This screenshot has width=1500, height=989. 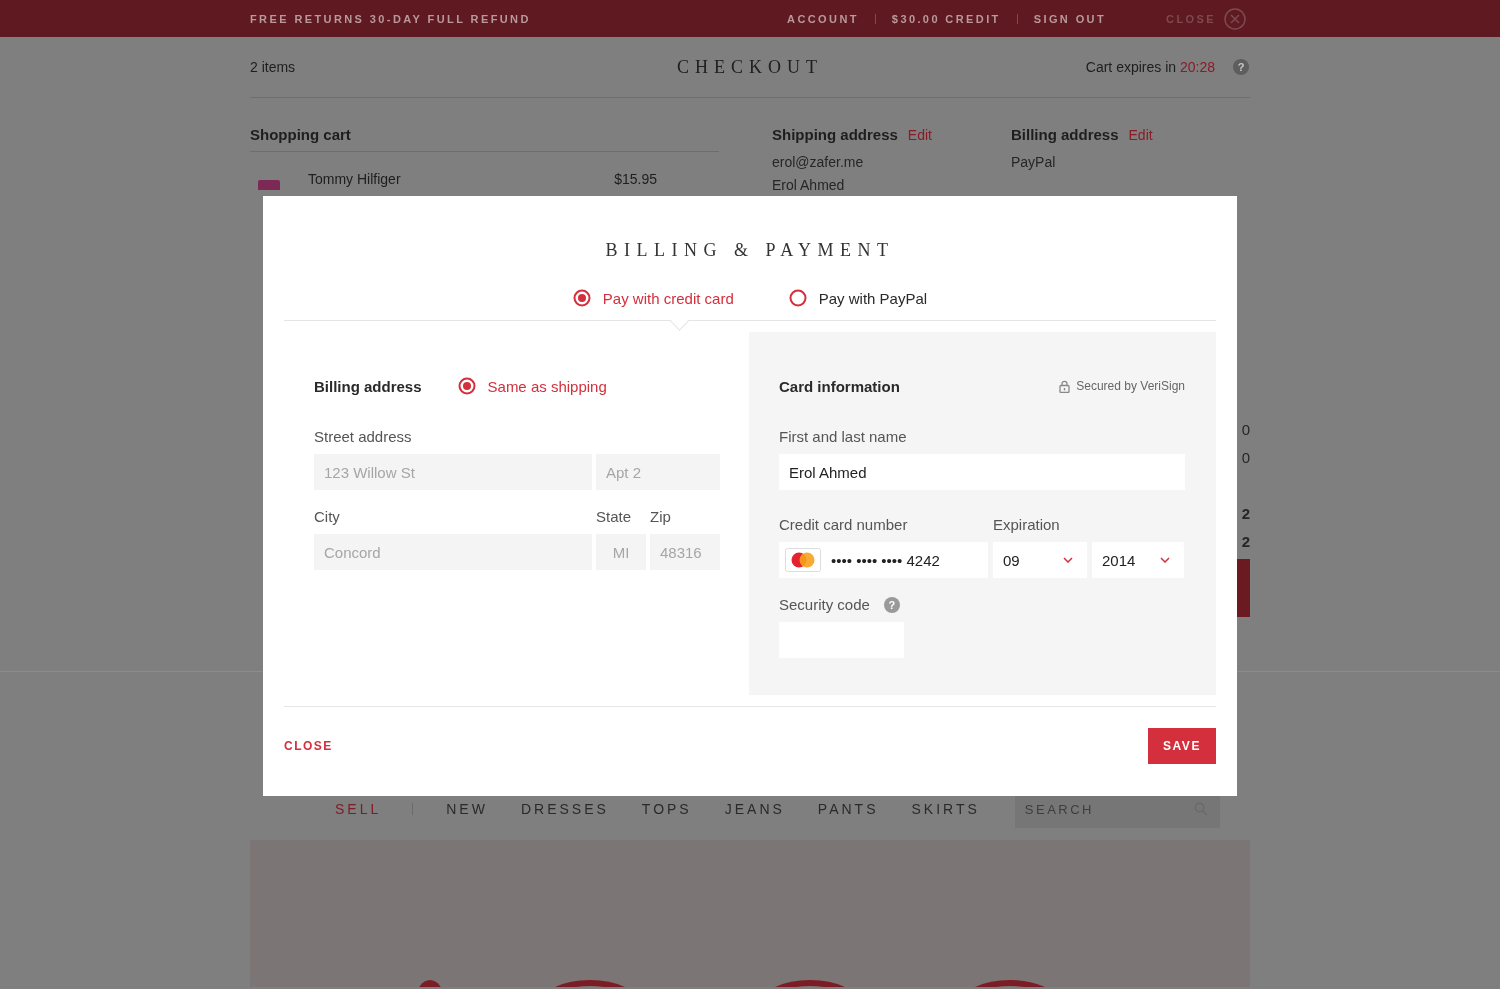 What do you see at coordinates (269, 185) in the screenshot?
I see `product-thumbnail` at bounding box center [269, 185].